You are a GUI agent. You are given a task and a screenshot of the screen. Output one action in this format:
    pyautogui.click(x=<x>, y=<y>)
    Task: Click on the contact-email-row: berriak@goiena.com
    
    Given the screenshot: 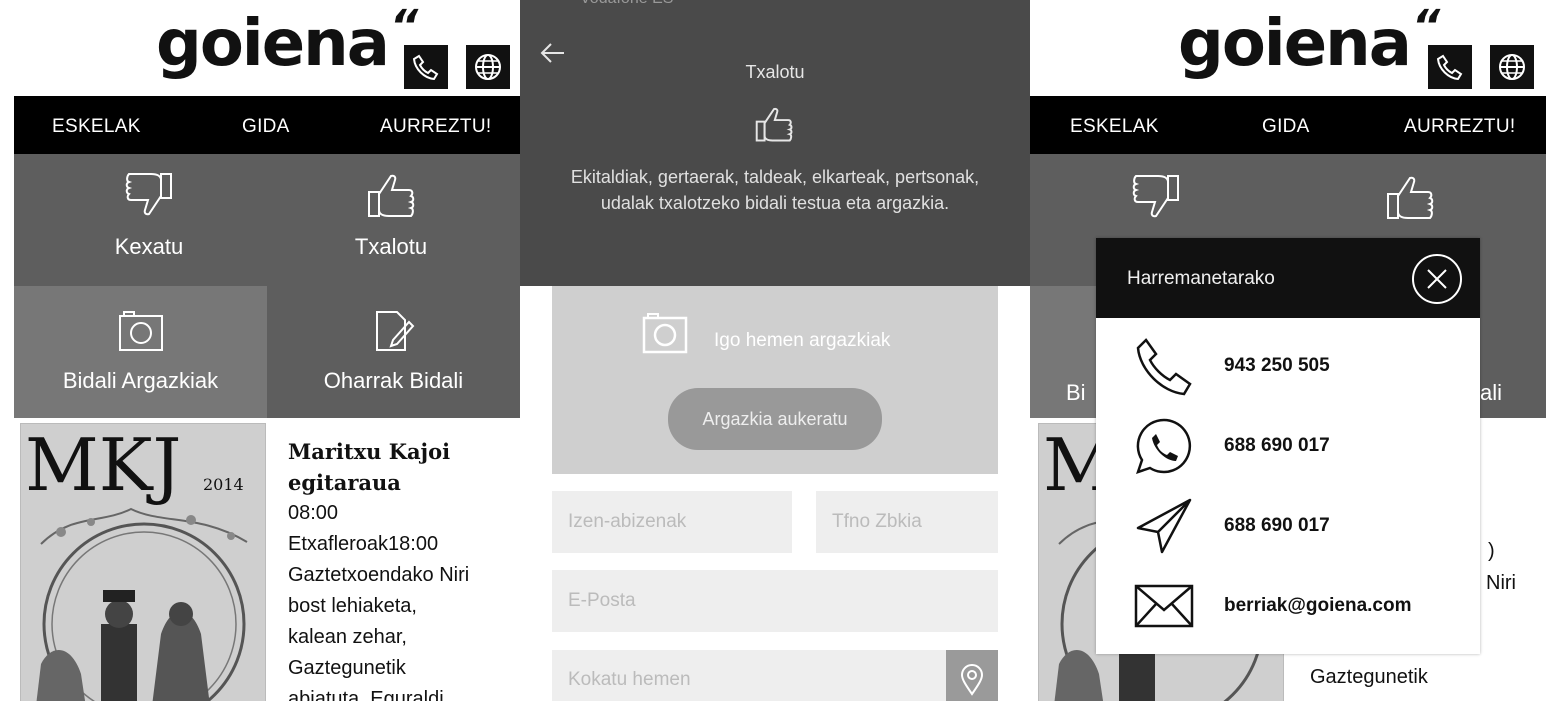 What is the action you would take?
    pyautogui.click(x=1297, y=606)
    